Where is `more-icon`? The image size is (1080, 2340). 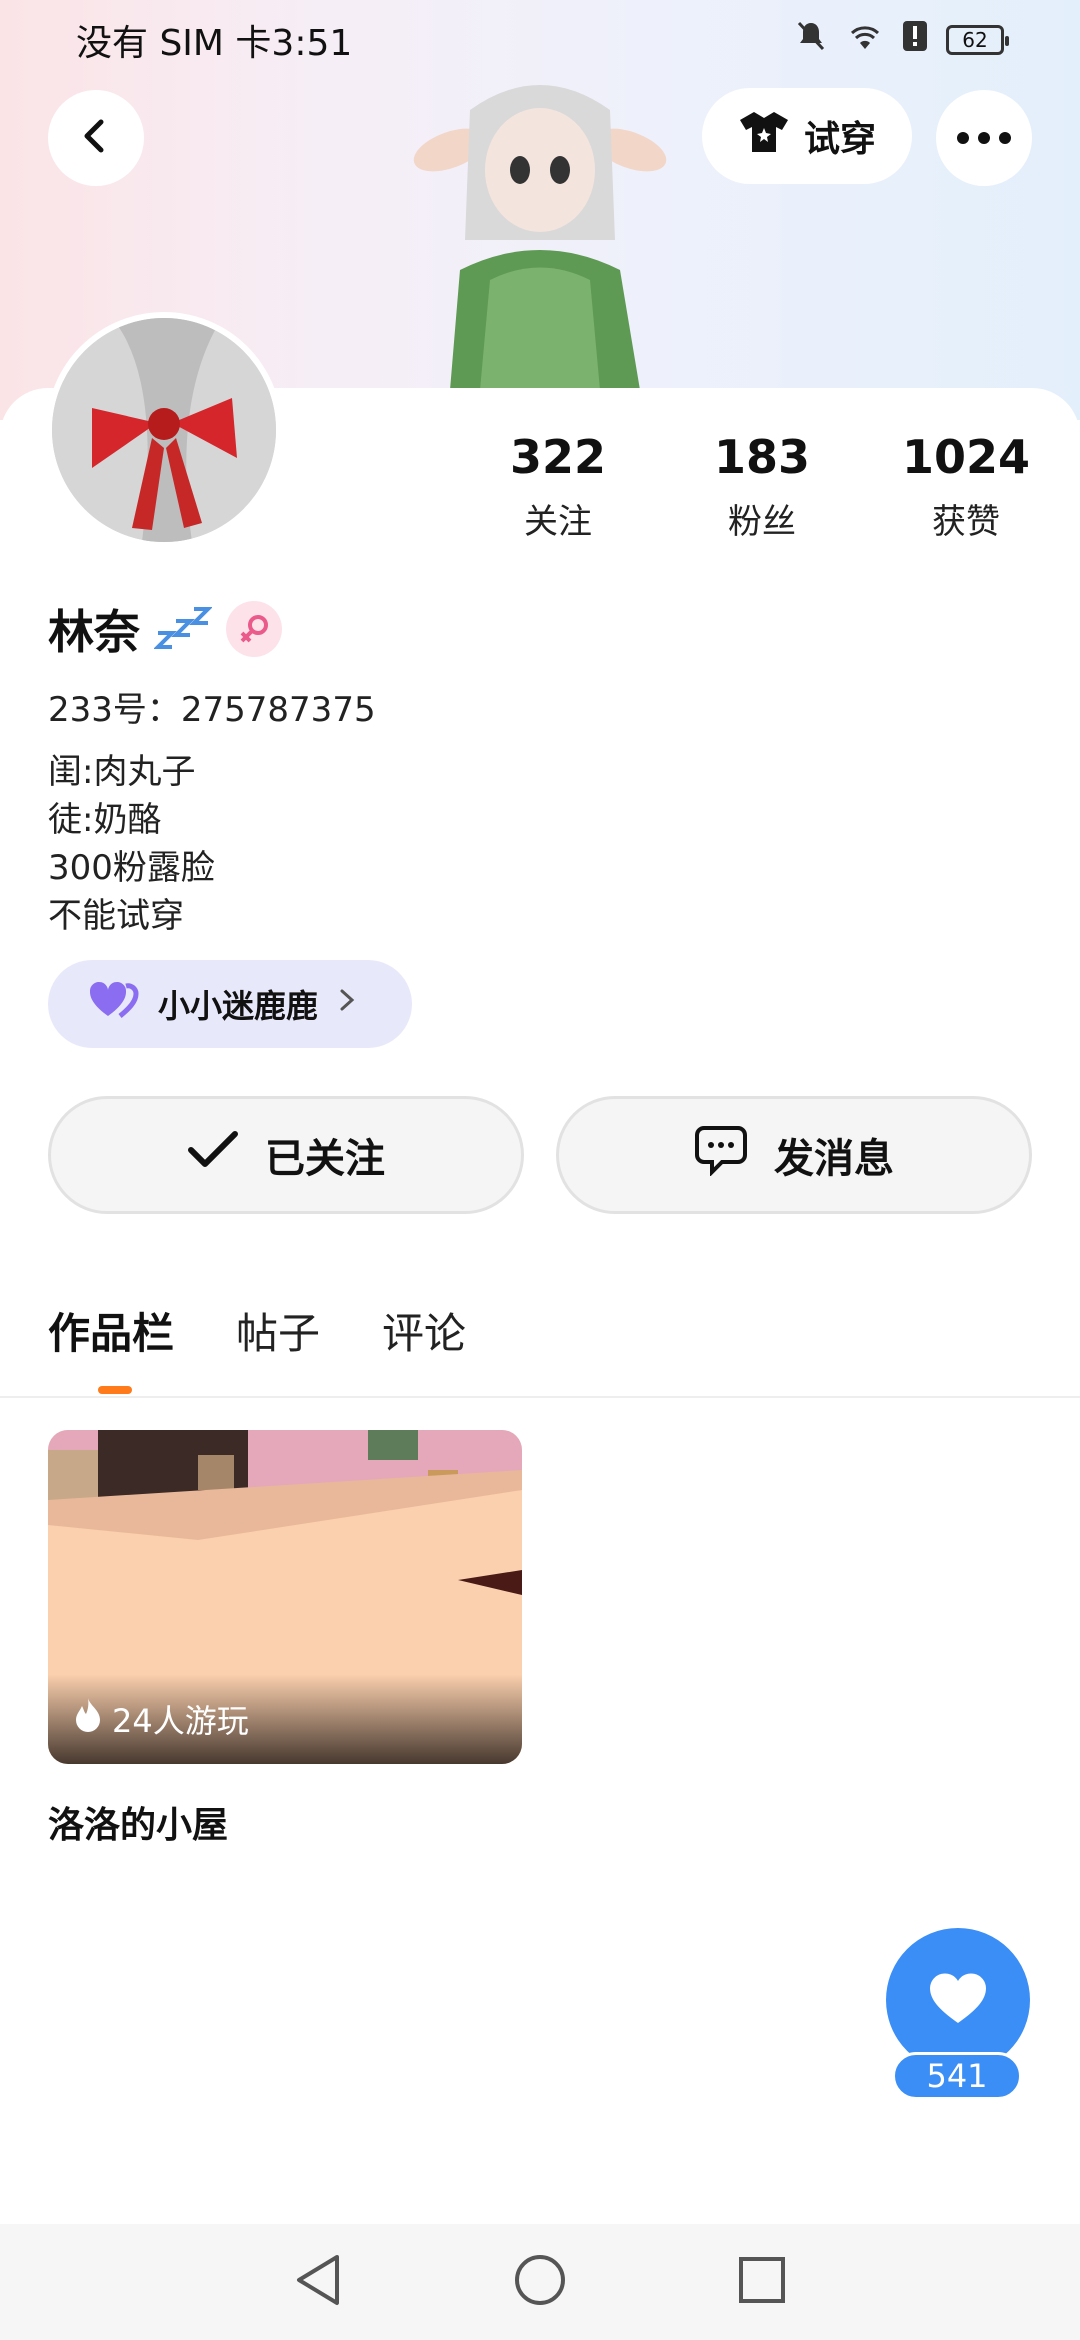 more-icon is located at coordinates (984, 138).